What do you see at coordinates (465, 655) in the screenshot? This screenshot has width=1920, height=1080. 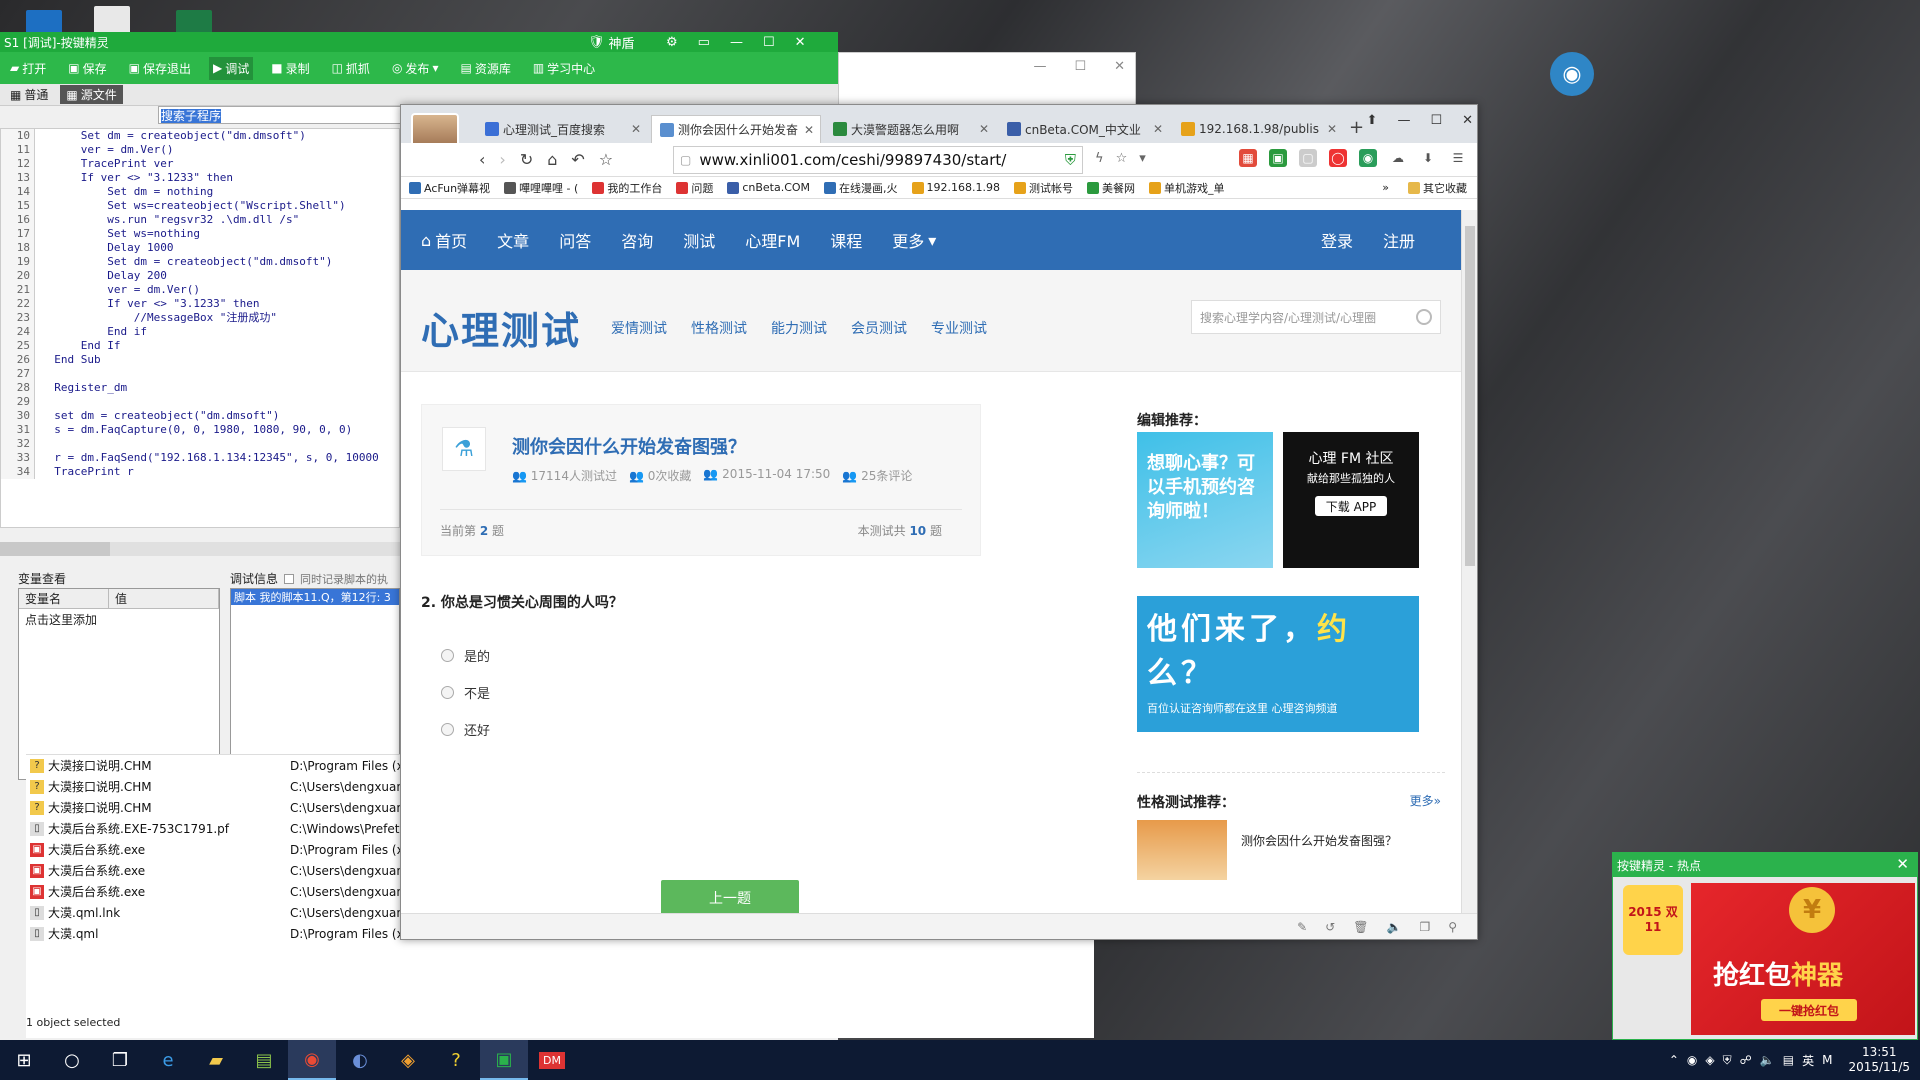 I see `option-yes: 是的` at bounding box center [465, 655].